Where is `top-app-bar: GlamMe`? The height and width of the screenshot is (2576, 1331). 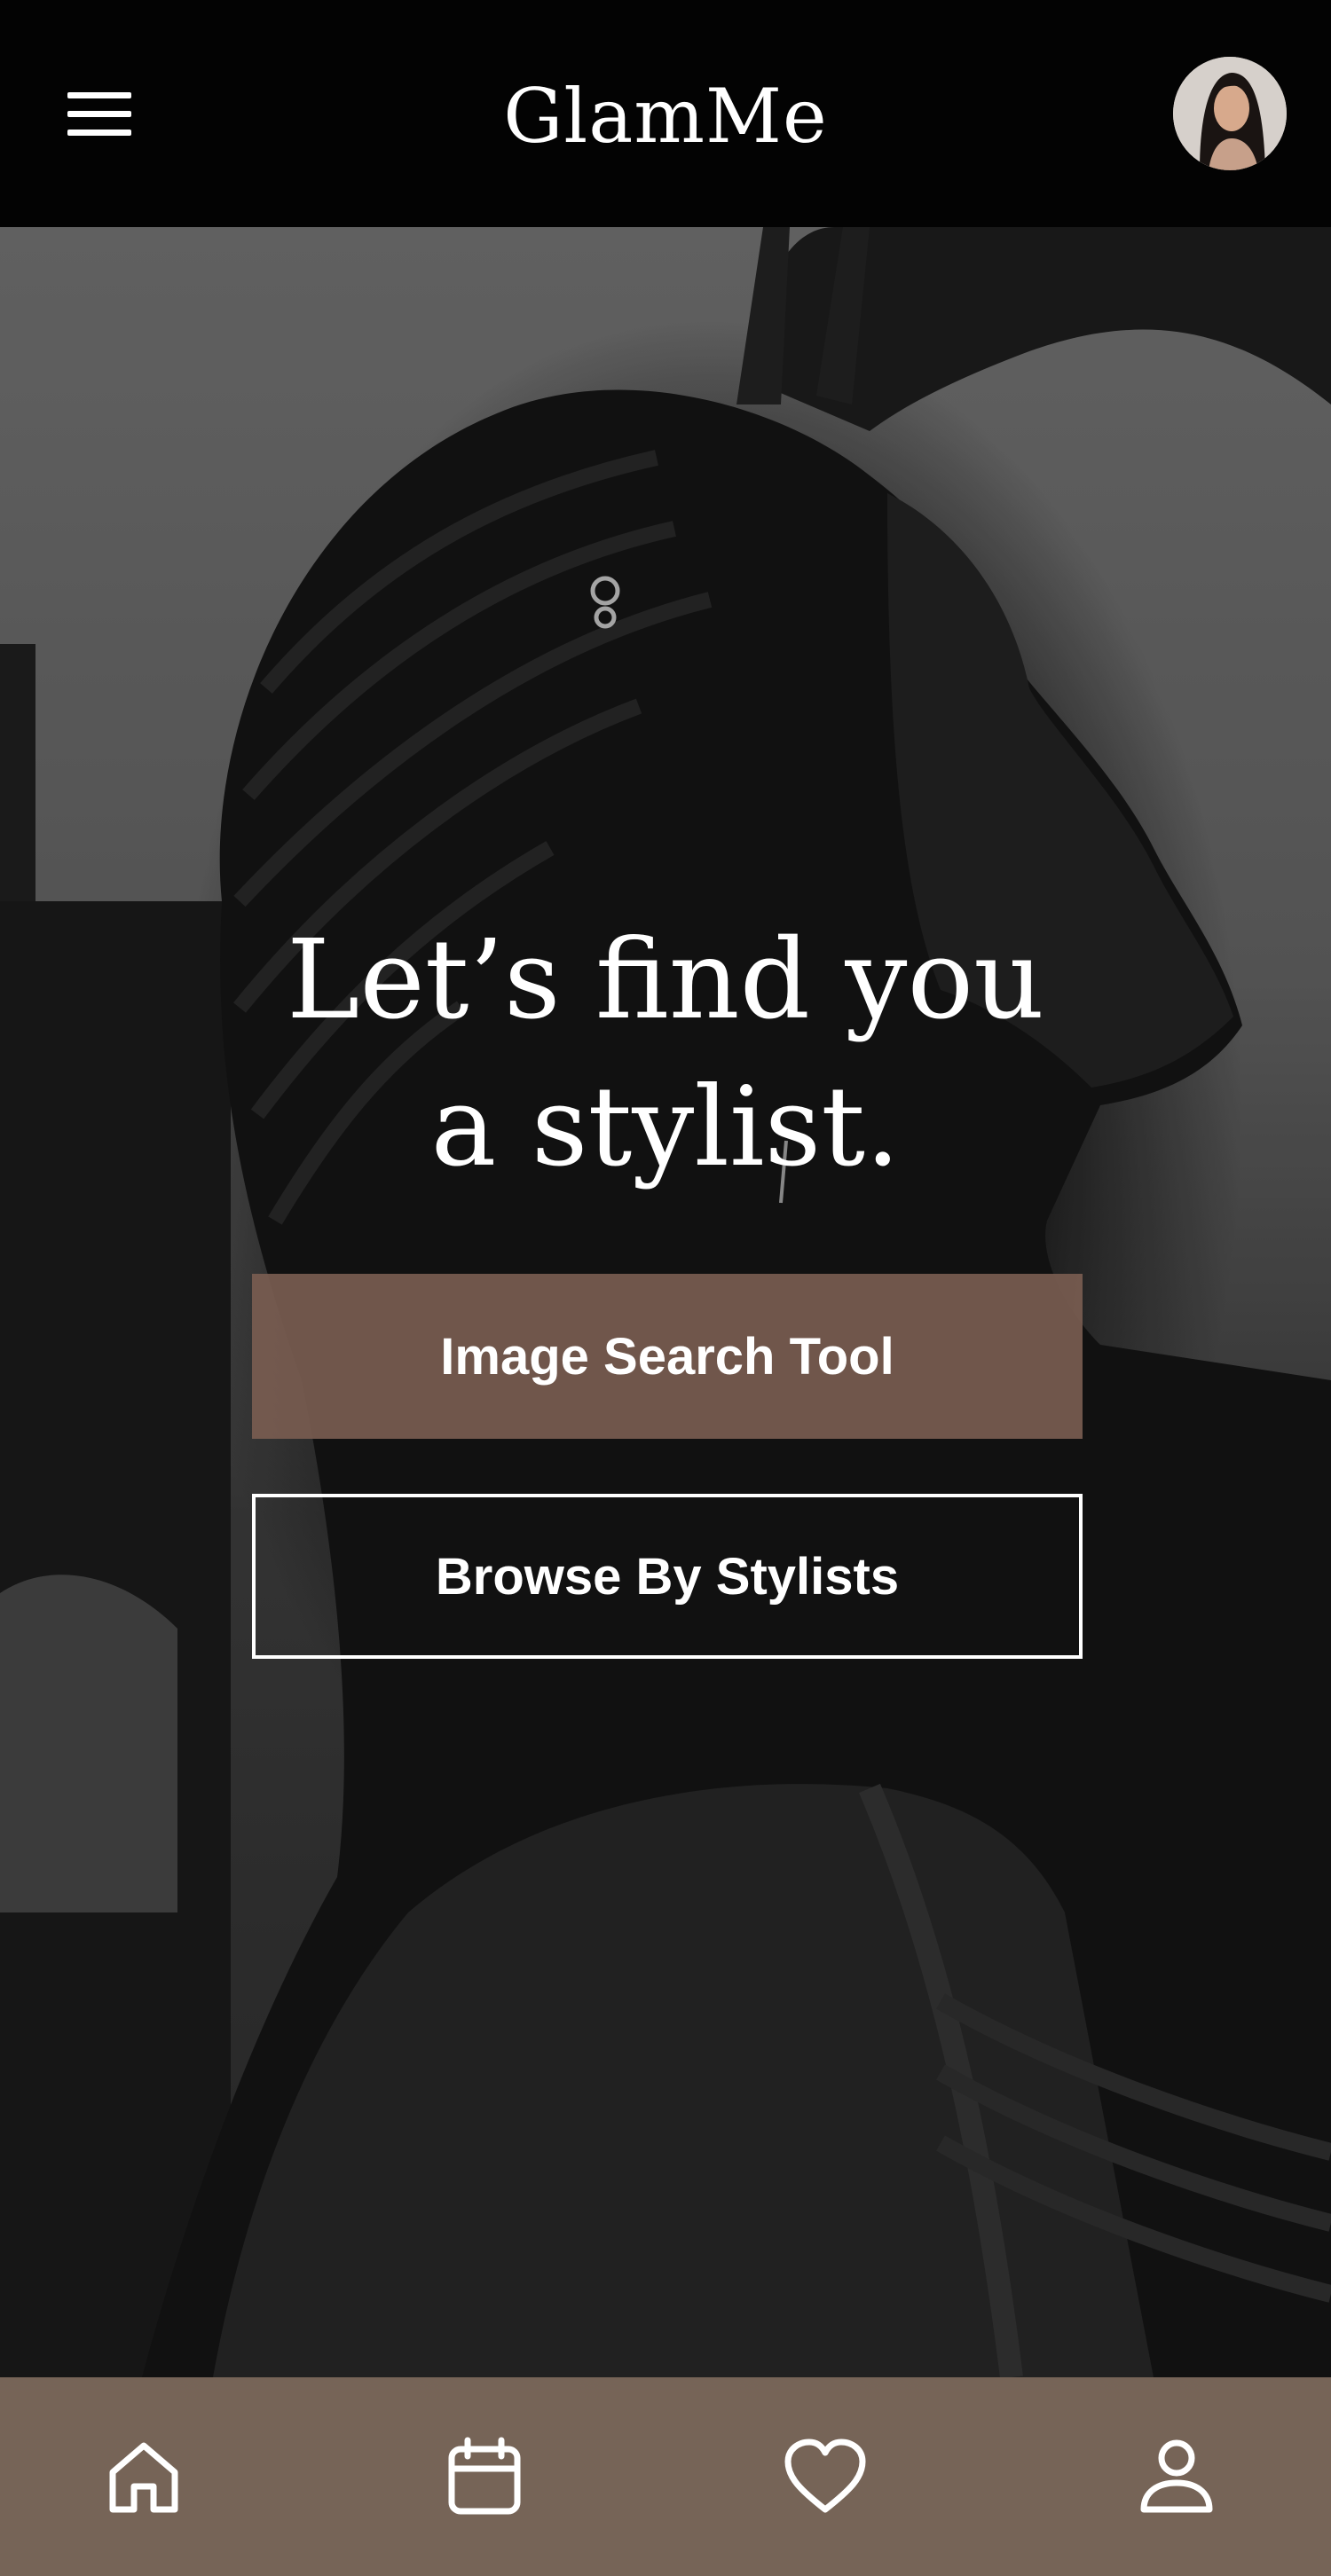 top-app-bar: GlamMe is located at coordinates (665, 113).